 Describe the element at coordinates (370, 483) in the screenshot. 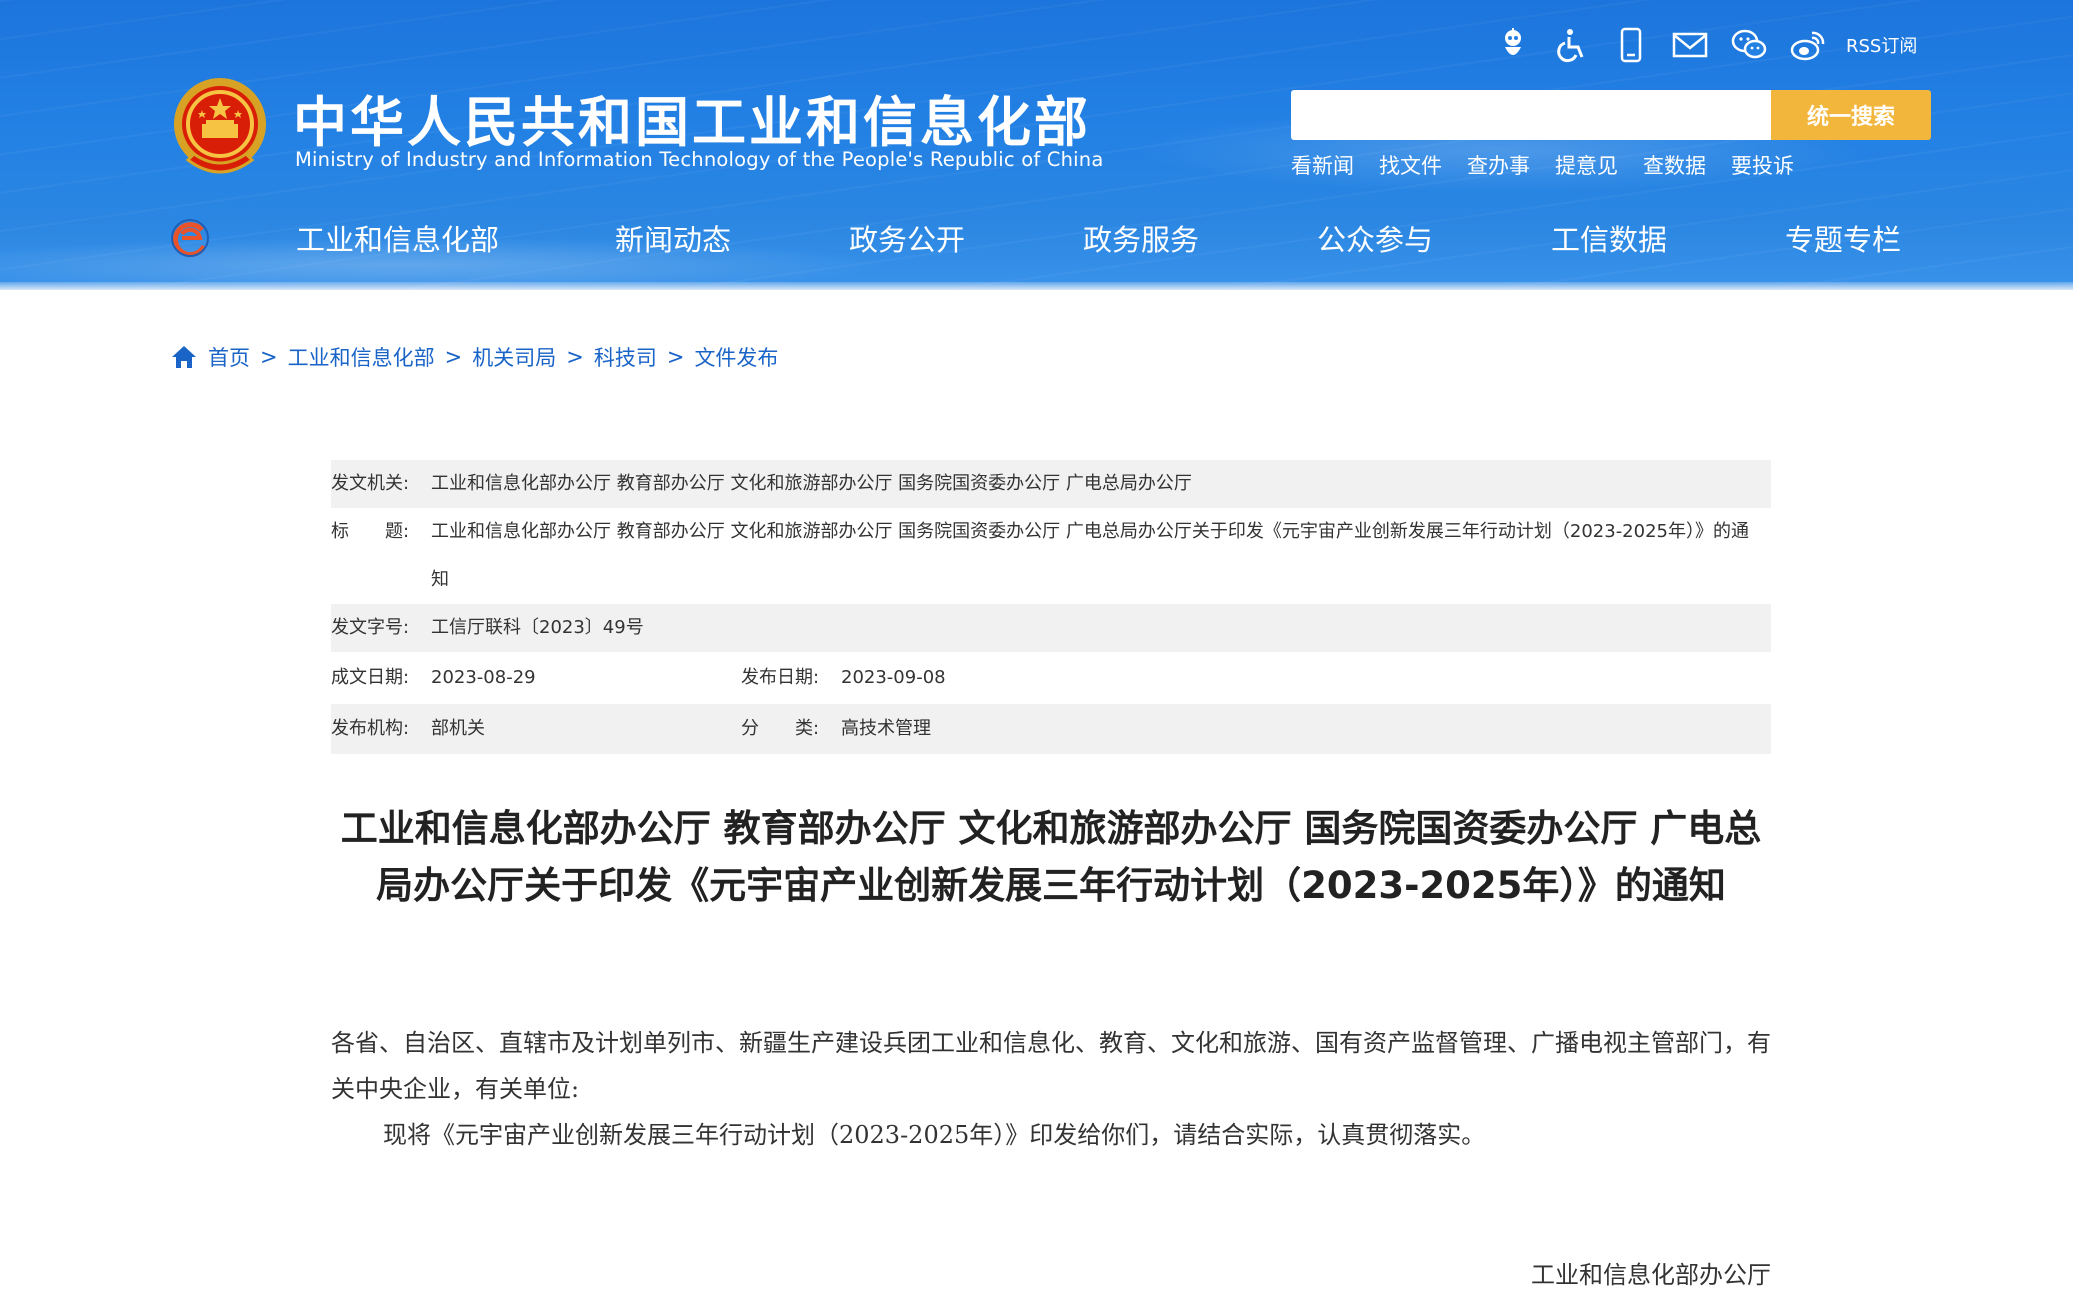

I see `meta-label: 发文机关:` at that location.